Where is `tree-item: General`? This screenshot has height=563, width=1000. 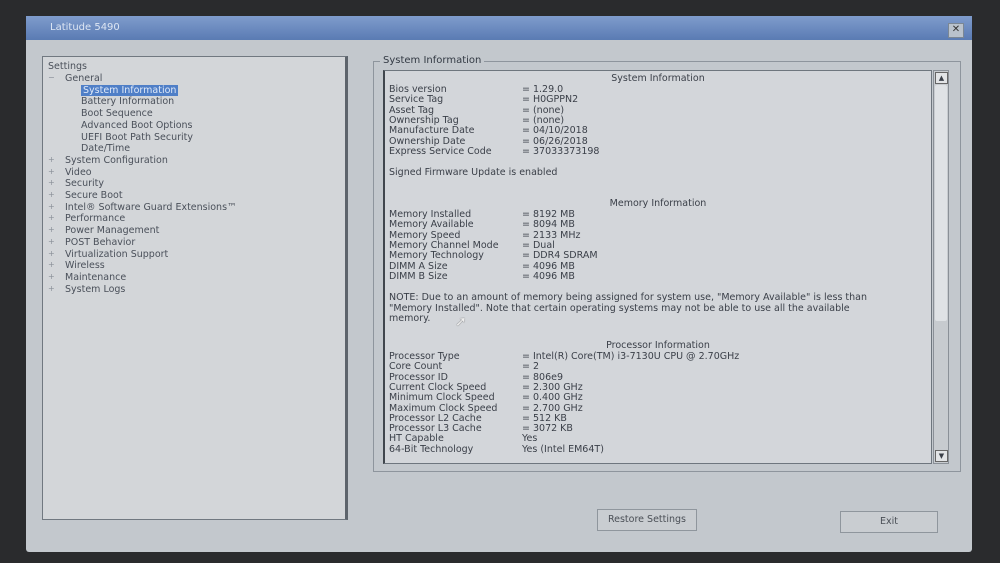
tree-item: General is located at coordinates (83, 78).